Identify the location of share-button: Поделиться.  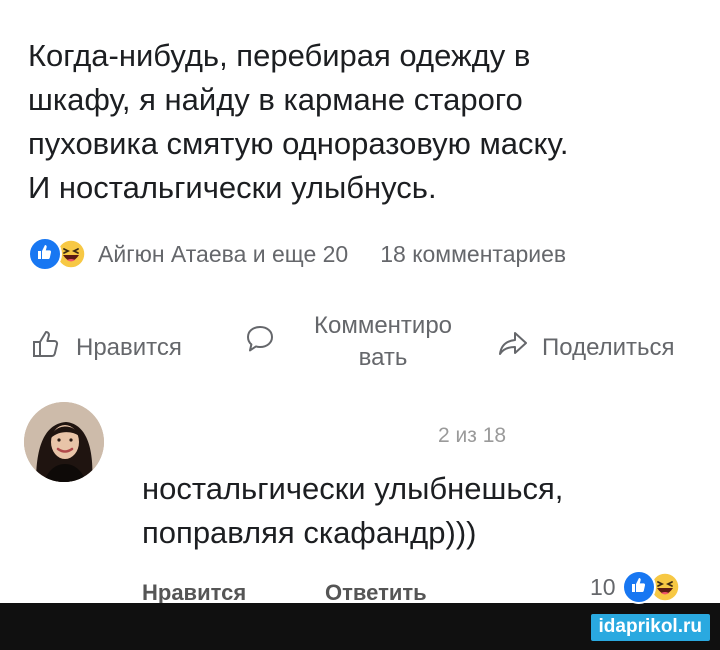
(585, 347).